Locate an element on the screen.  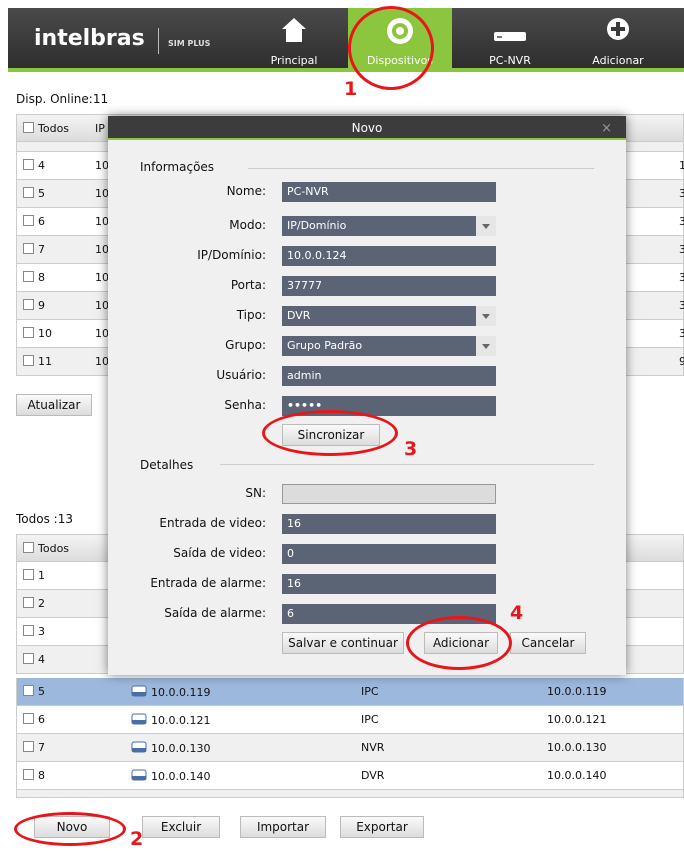
field-label: Usuário: is located at coordinates (241, 375).